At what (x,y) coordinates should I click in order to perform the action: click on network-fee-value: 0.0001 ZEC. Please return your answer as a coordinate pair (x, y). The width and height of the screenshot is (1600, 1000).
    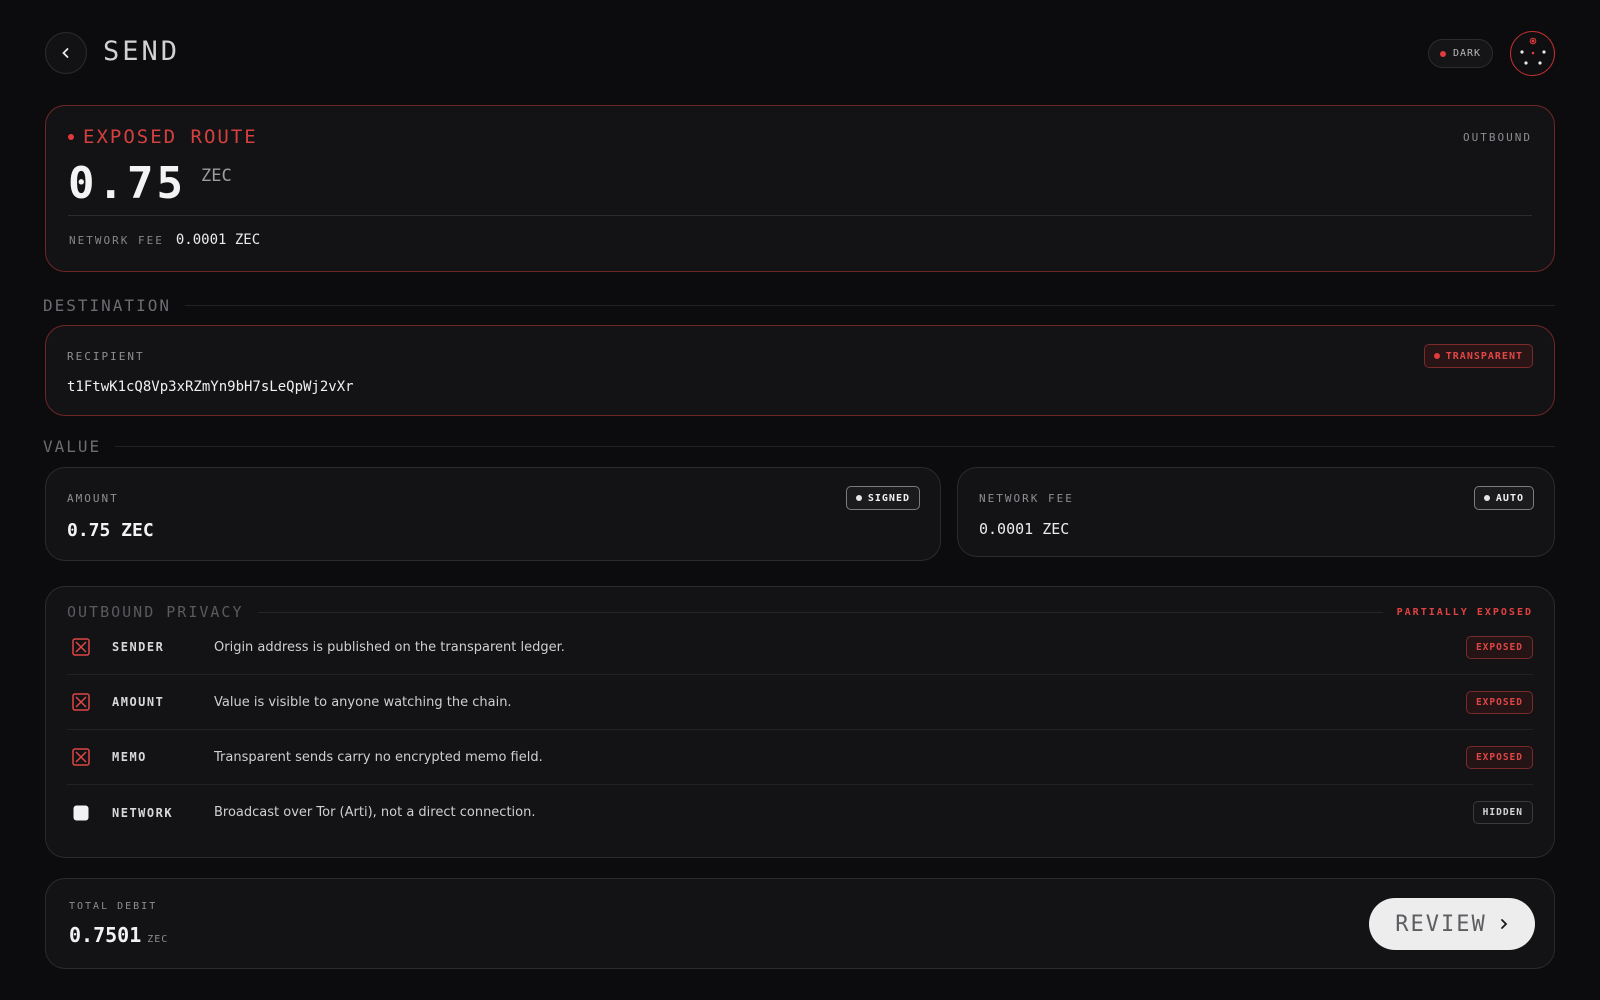
    Looking at the image, I should click on (1024, 529).